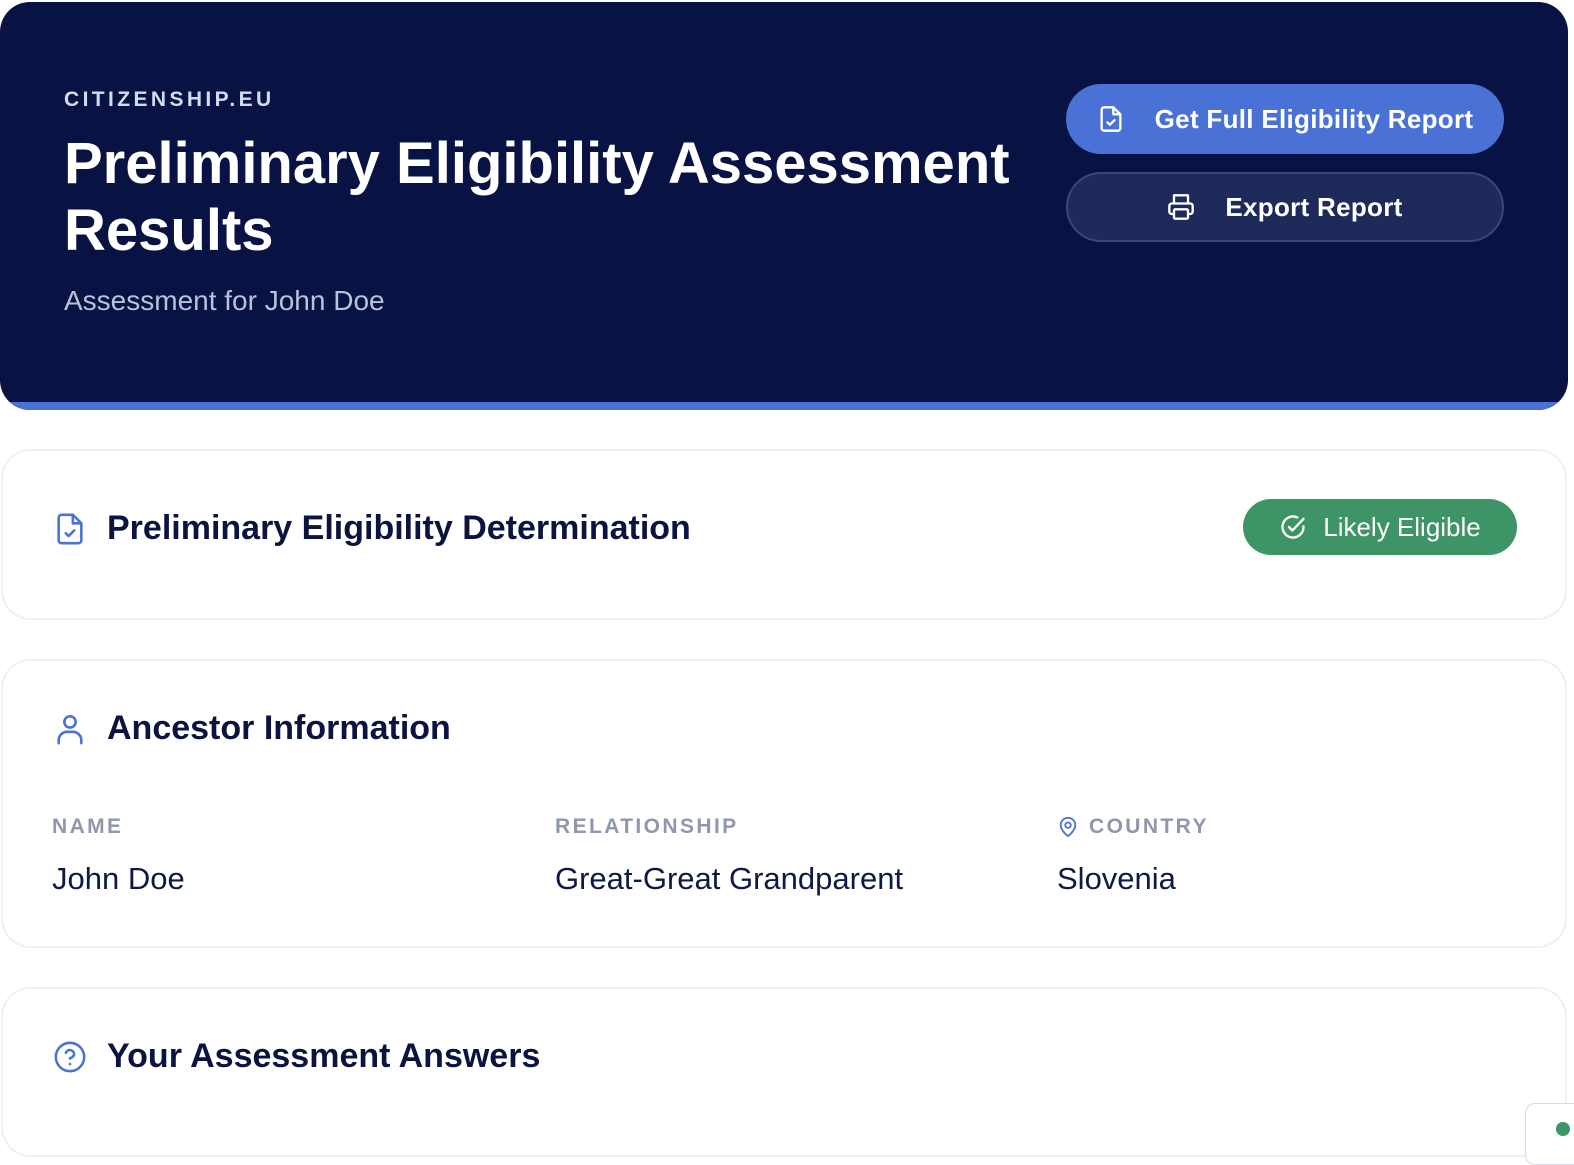 The width and height of the screenshot is (1574, 1165). Describe the element at coordinates (279, 728) in the screenshot. I see `ancestor-title: Ancestor Information` at that location.